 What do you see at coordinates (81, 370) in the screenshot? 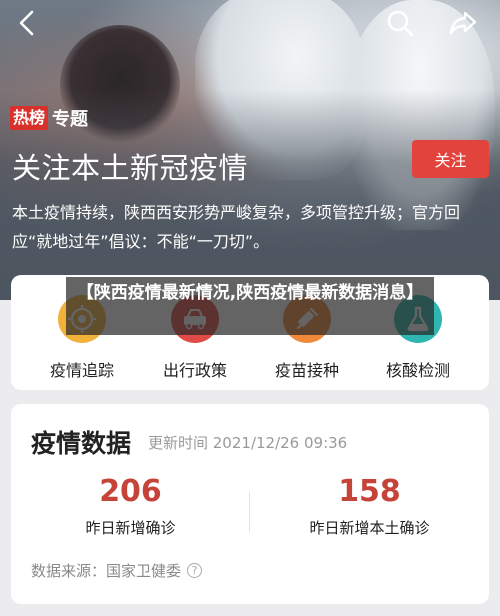
I see `nav-label: 疫情追踪` at bounding box center [81, 370].